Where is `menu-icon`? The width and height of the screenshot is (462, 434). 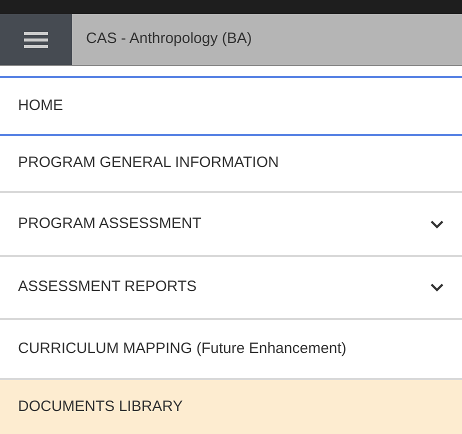
menu-icon is located at coordinates (36, 40).